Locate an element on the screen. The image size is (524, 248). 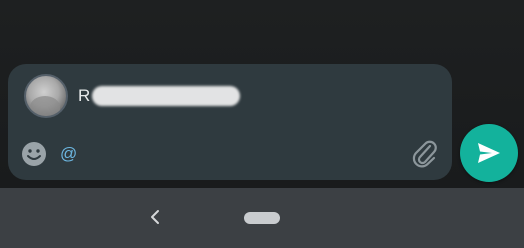
send-button is located at coordinates (489, 153).